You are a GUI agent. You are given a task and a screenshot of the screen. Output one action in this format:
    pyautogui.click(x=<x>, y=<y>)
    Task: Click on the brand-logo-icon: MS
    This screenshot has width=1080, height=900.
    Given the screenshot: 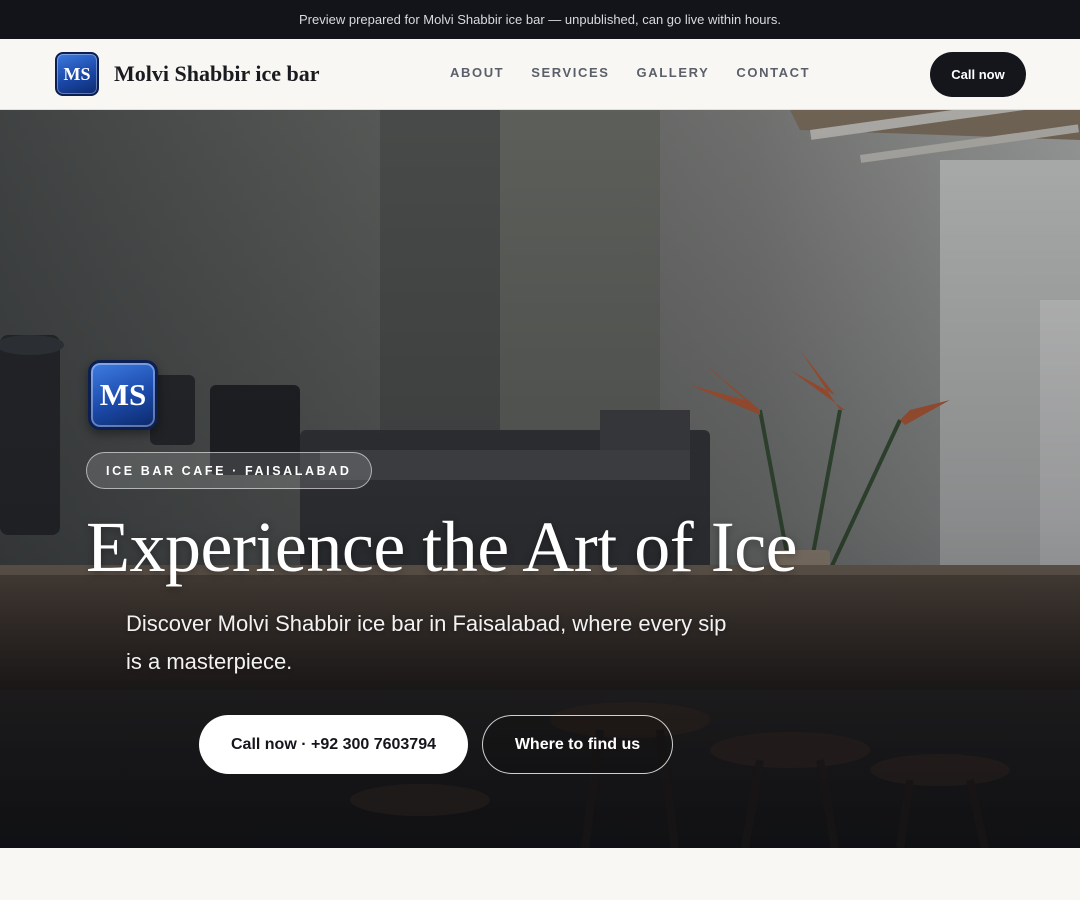 What is the action you would take?
    pyautogui.click(x=77, y=74)
    